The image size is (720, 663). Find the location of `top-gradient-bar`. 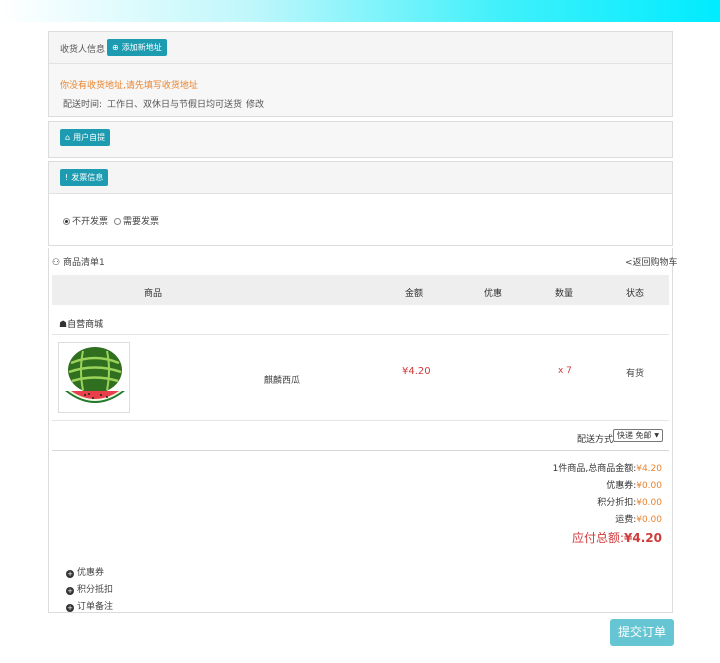

top-gradient-bar is located at coordinates (360, 11).